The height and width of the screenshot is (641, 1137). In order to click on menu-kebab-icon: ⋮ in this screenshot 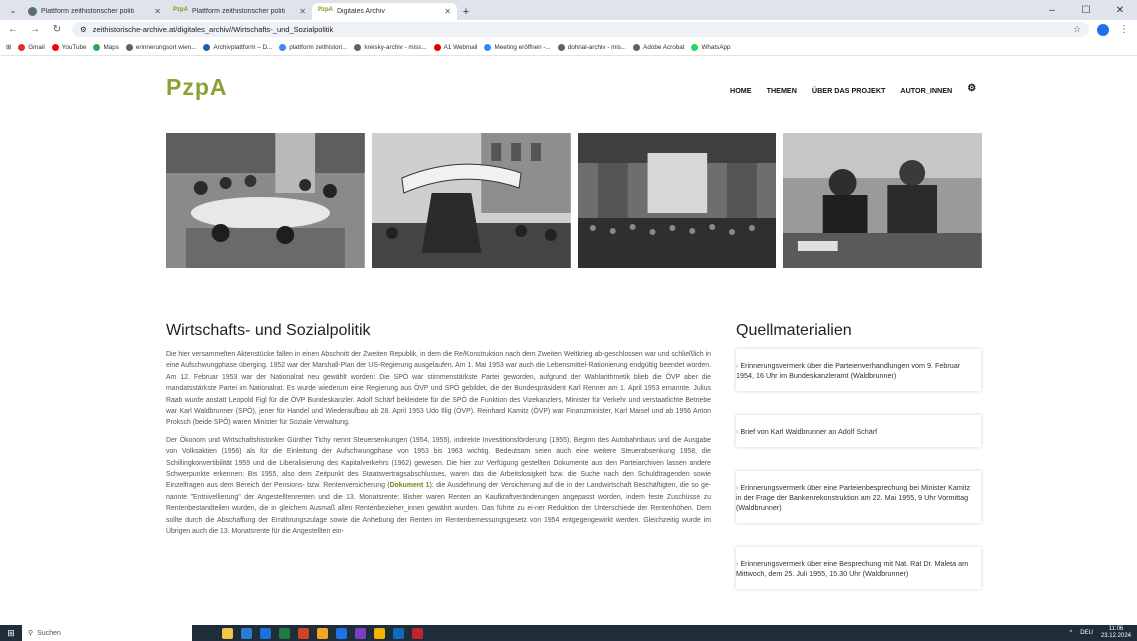, I will do `click(1124, 29)`.